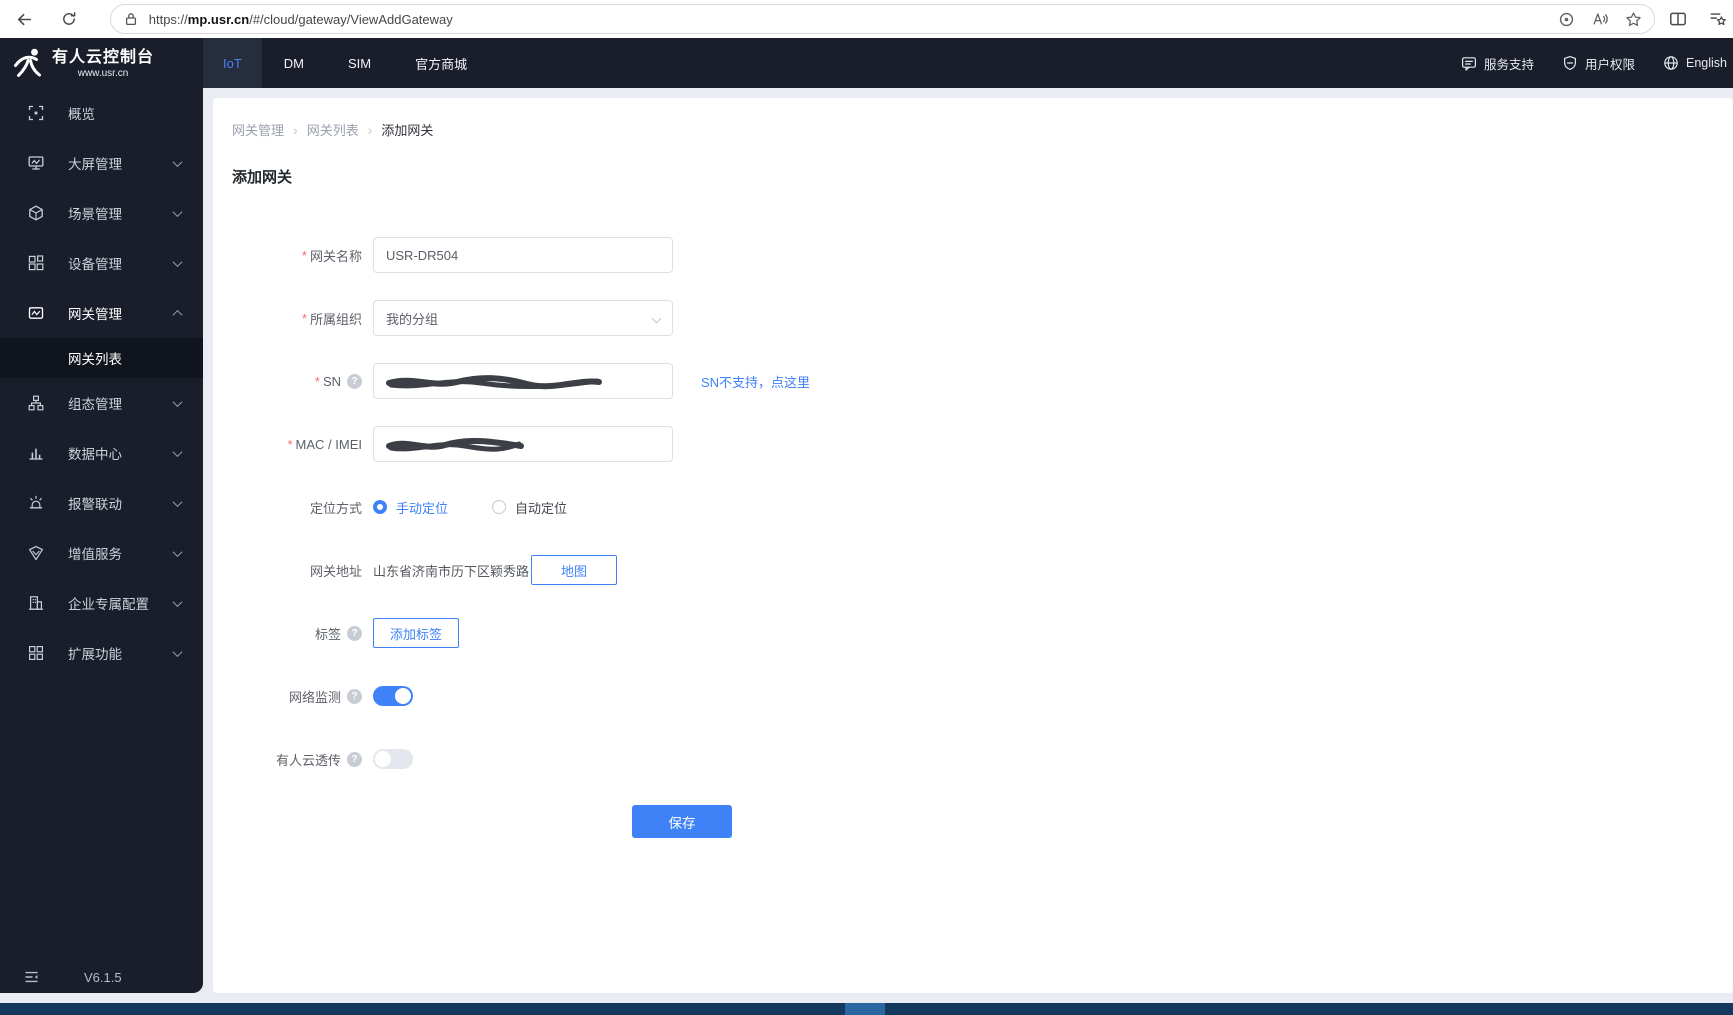 This screenshot has width=1733, height=1015. Describe the element at coordinates (36, 553) in the screenshot. I see `gem-shield-icon` at that location.